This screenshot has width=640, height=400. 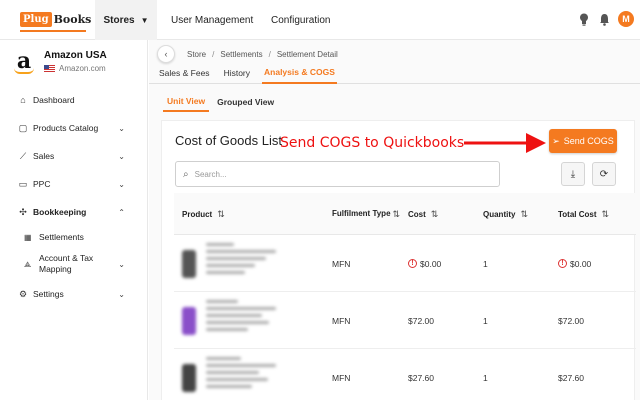 I want to click on logo-books: Books, so click(x=72, y=19).